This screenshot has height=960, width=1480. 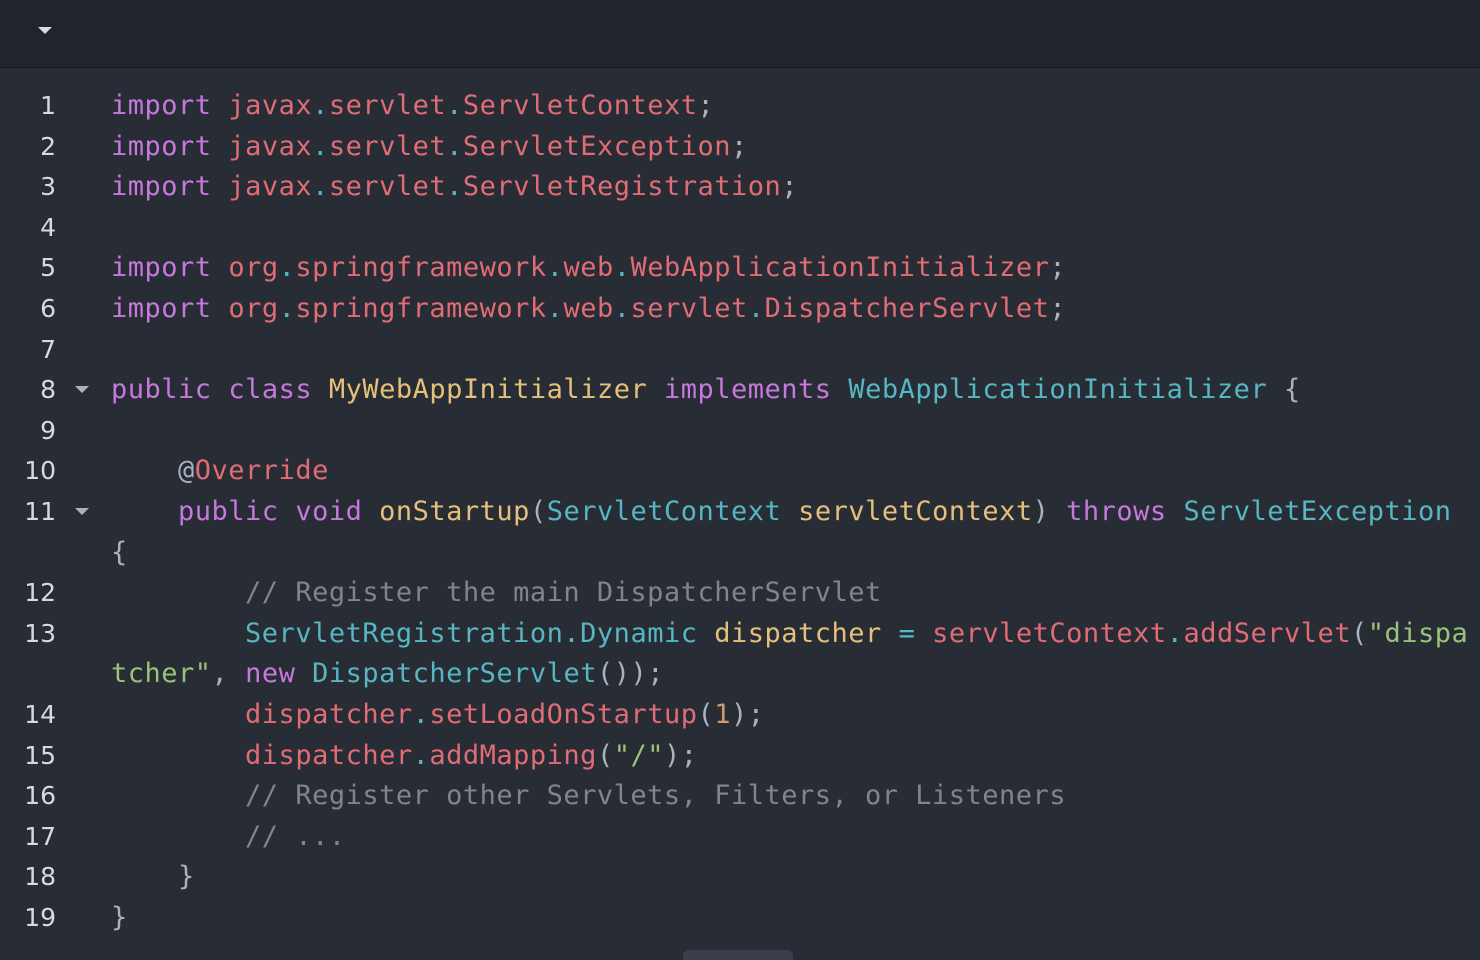 I want to click on code-text: tcher", new DispatcherServlet());, so click(x=387, y=674).